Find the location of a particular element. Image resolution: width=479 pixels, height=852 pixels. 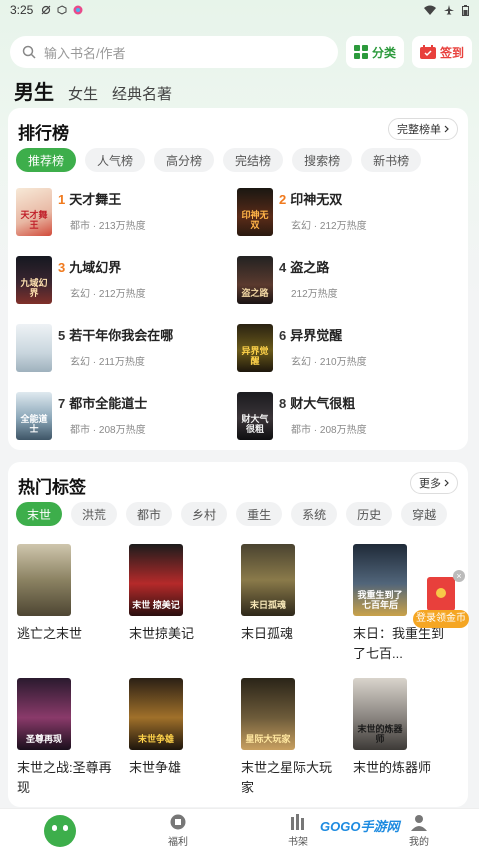

login-reward-label: 登录领金币 is located at coordinates (441, 619).